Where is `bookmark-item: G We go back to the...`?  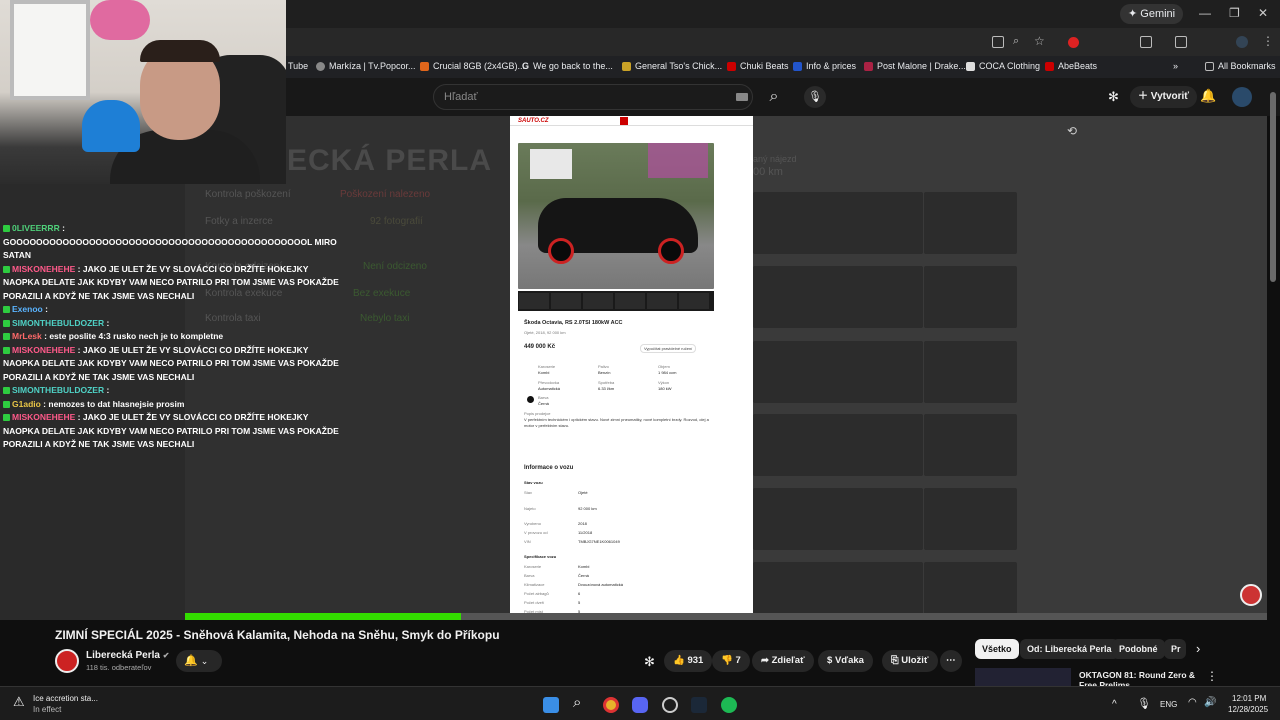 bookmark-item: G We go back to the... is located at coordinates (567, 66).